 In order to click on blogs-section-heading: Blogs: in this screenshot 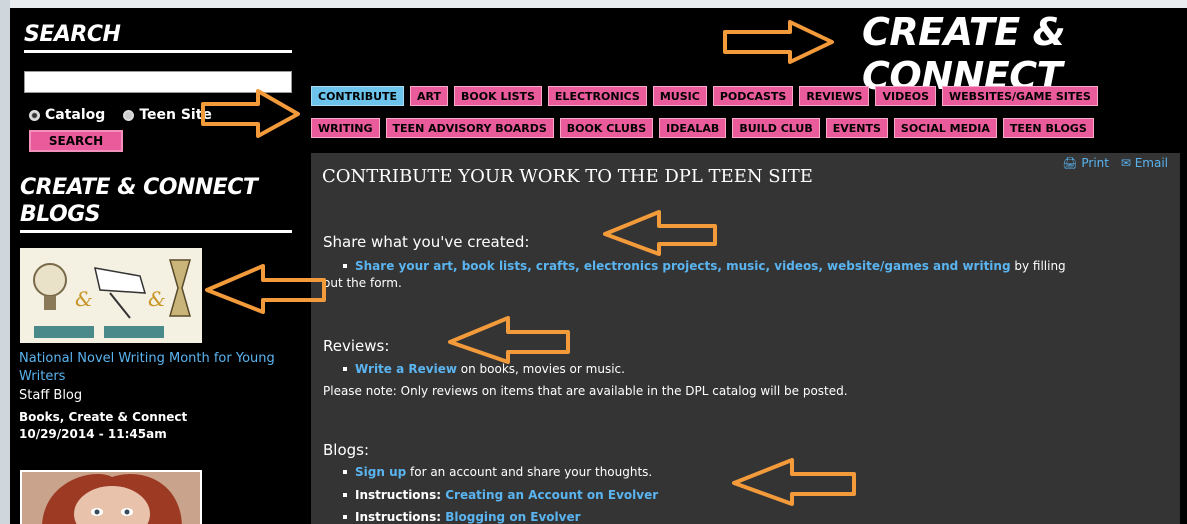, I will do `click(346, 450)`.